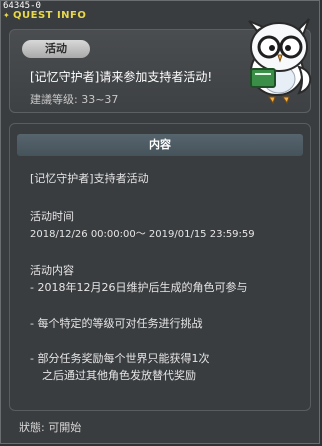 Image resolution: width=322 pixels, height=446 pixels. What do you see at coordinates (280, 61) in the screenshot?
I see `owl-npc-icon` at bounding box center [280, 61].